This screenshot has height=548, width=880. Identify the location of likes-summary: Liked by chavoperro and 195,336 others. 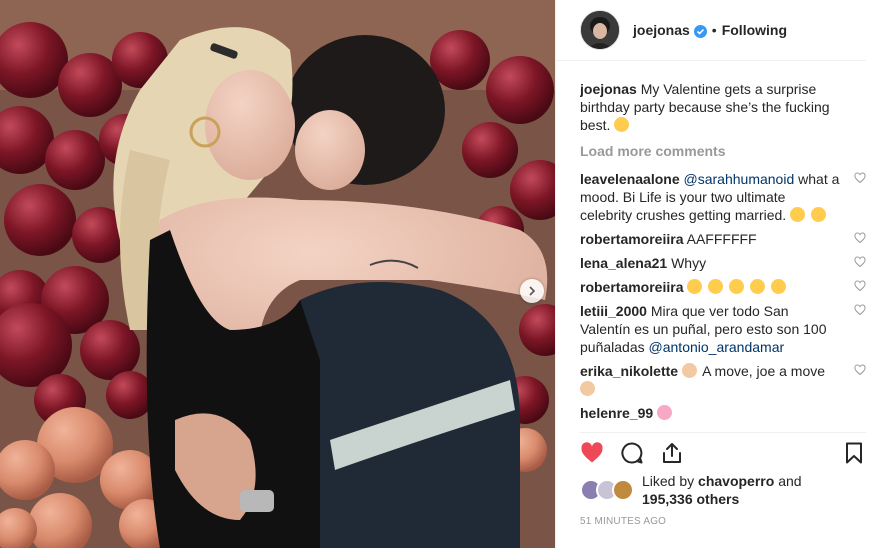
(691, 490).